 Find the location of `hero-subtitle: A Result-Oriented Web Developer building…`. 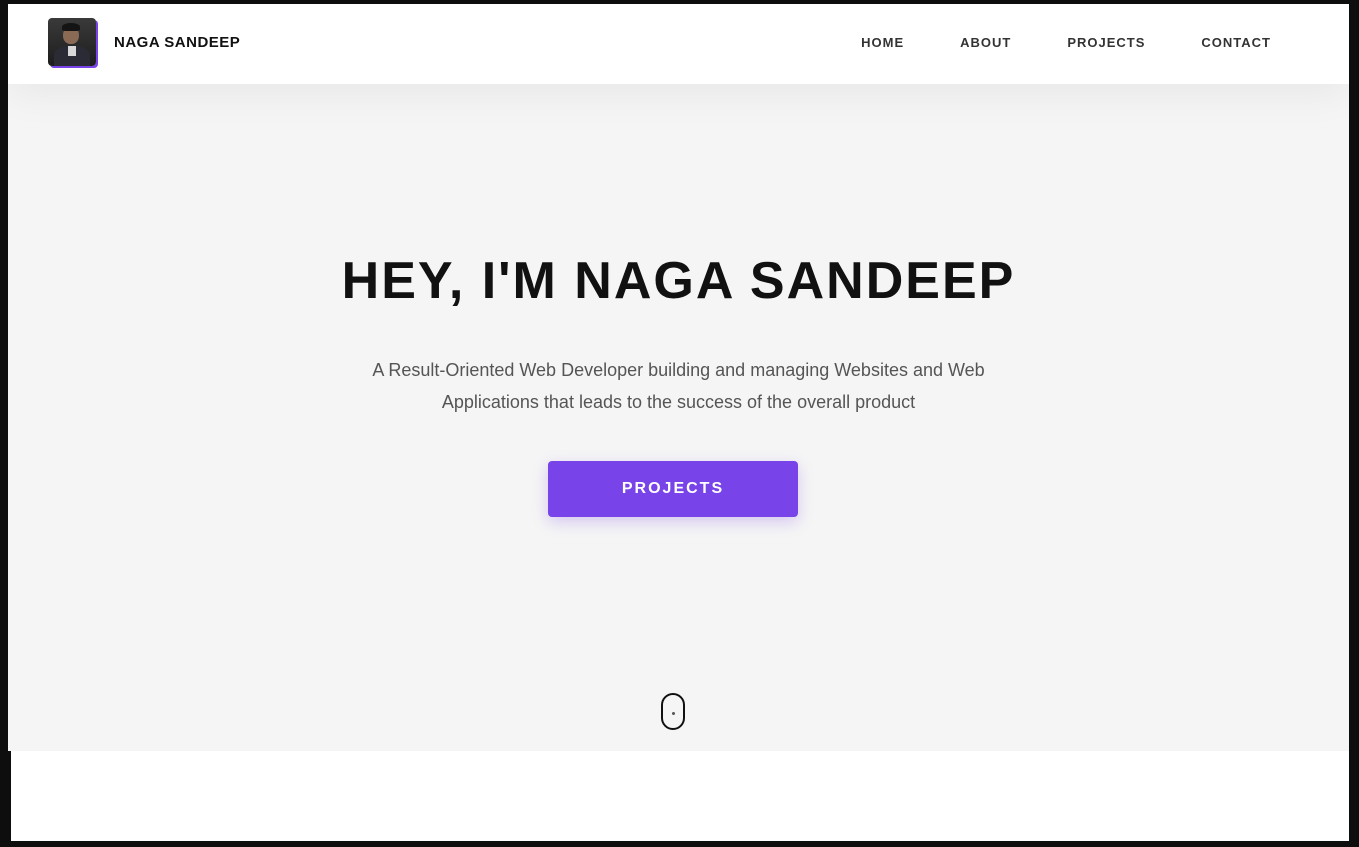

hero-subtitle: A Result-Oriented Web Developer building… is located at coordinates (679, 386).